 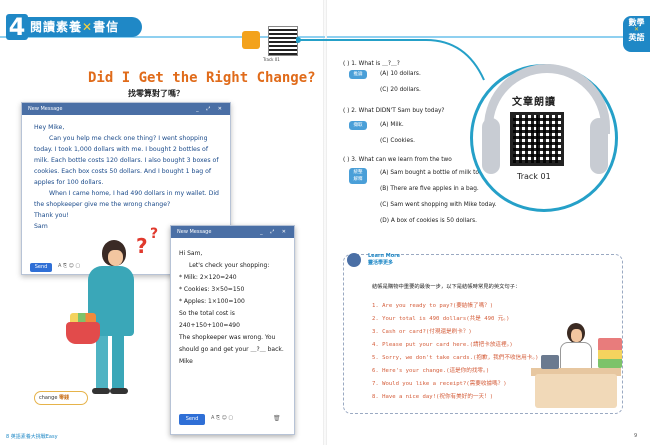 I want to click on unit-title-part-a: 閱讀素養, so click(x=56, y=27).